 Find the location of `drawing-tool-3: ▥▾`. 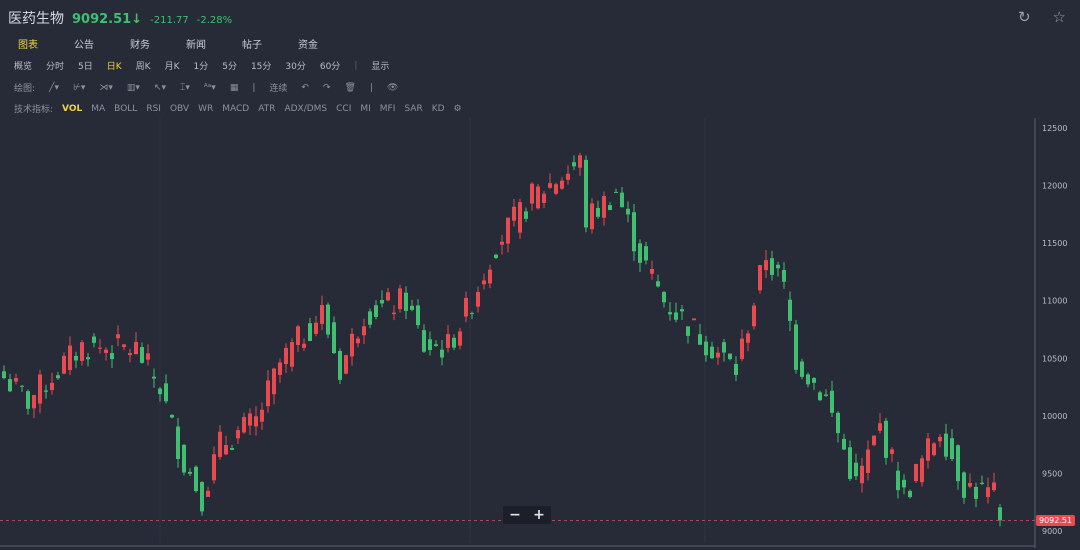

drawing-tool-3: ▥▾ is located at coordinates (133, 88).